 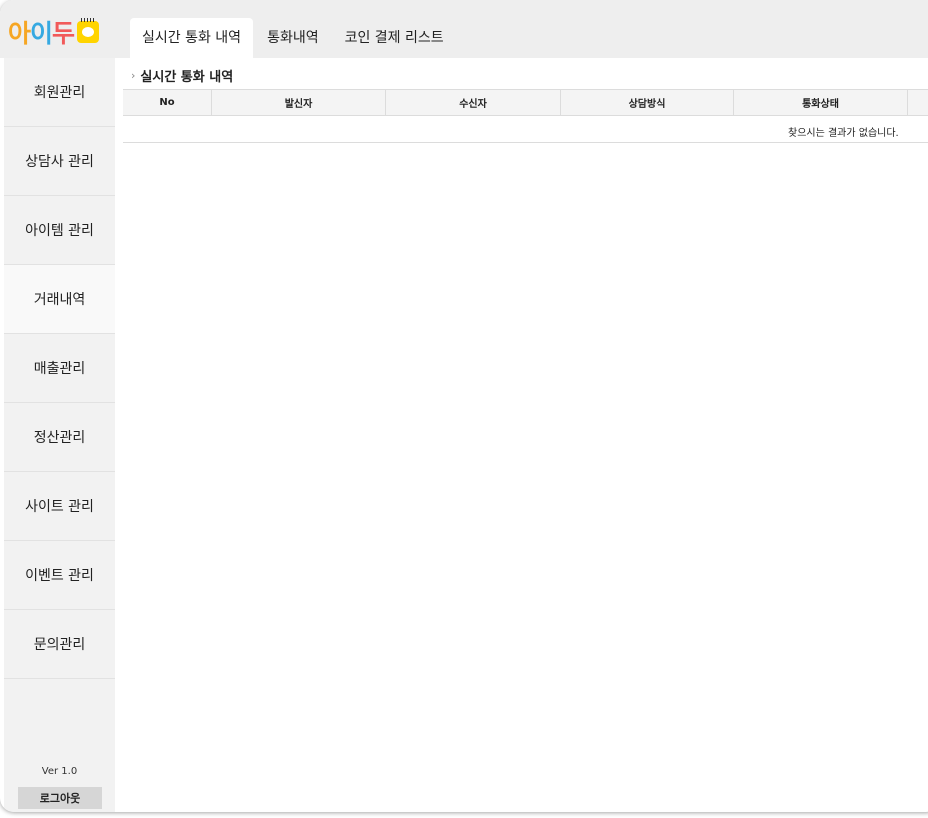 I want to click on sidebar-item-sales: 매출관리, so click(x=59, y=368).